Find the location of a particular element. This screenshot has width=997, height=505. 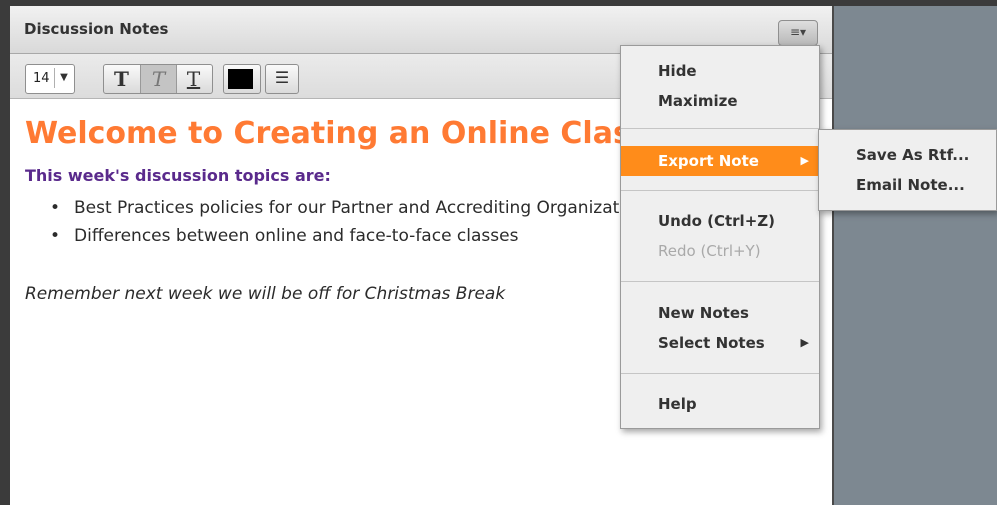

note-heading: Welcome to Creating an Online Class is located at coordinates (337, 133).